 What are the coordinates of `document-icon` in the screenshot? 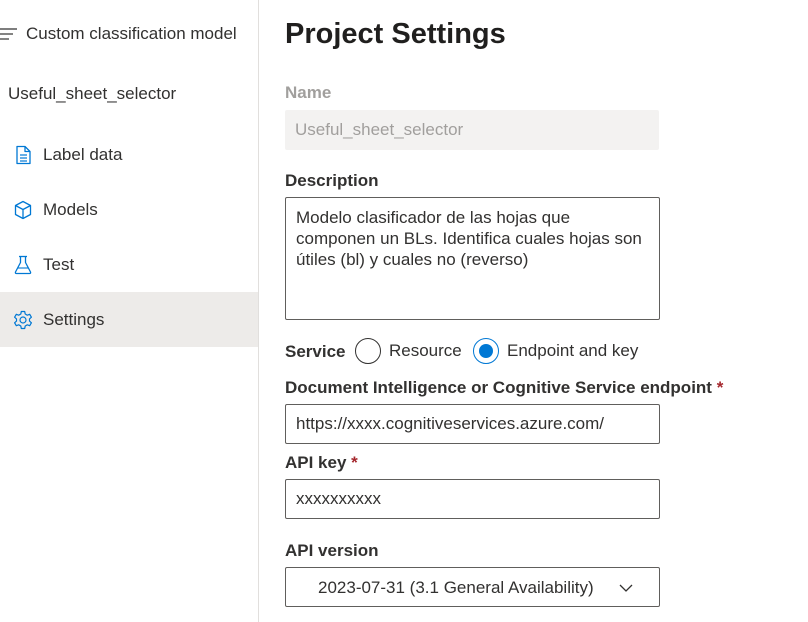 It's located at (23, 155).